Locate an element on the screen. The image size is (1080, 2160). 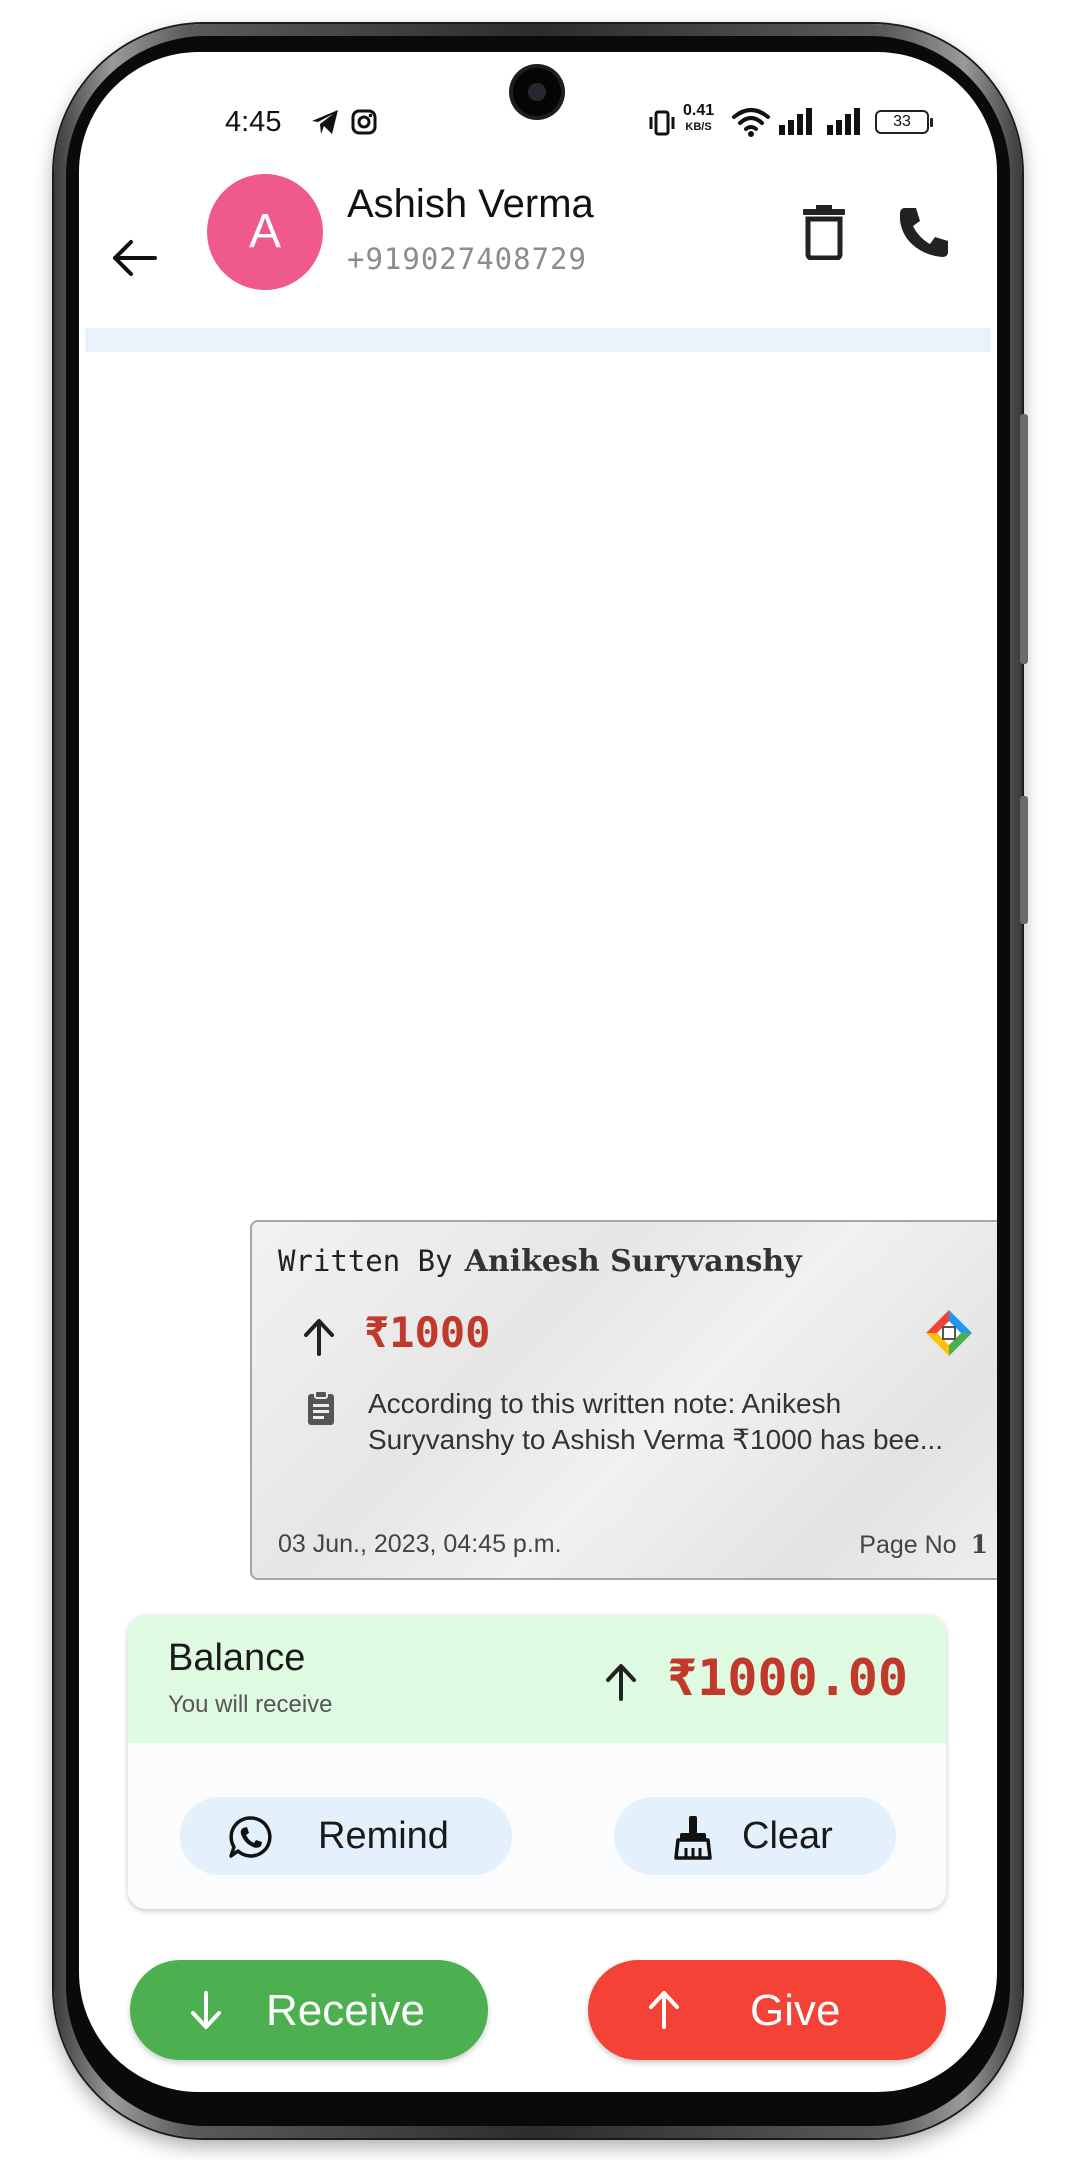
contact-phone: +919027408729 is located at coordinates (467, 259).